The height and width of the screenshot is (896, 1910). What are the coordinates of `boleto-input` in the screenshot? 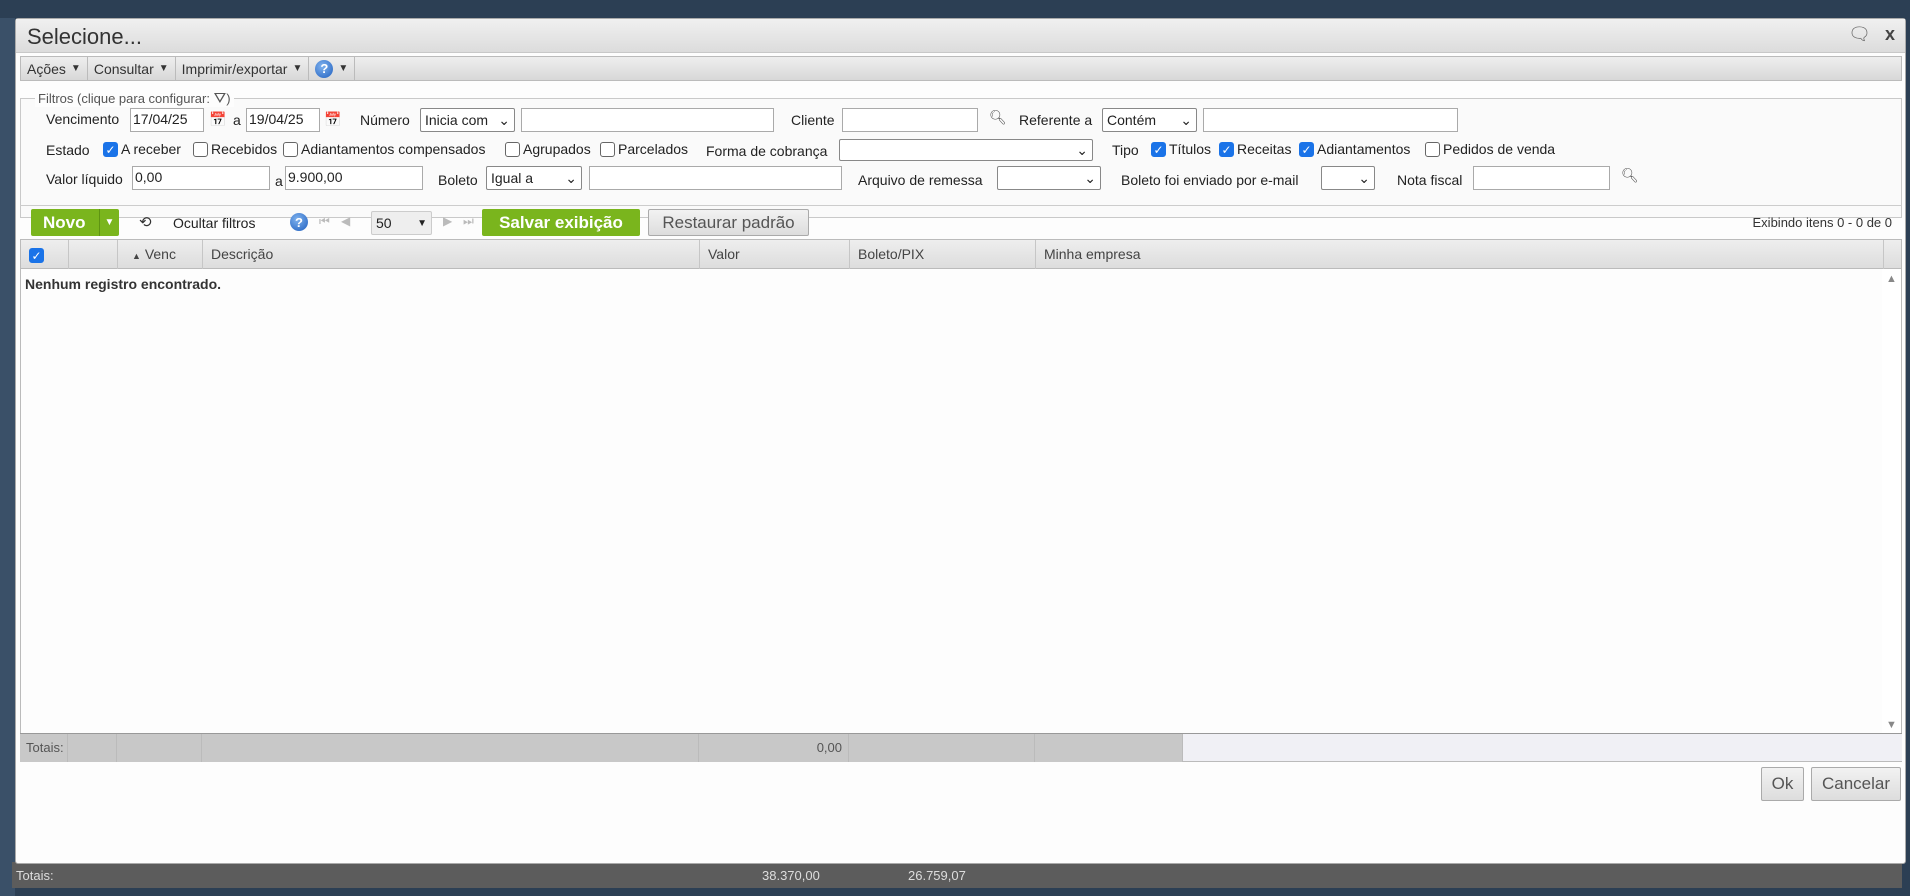 It's located at (715, 178).